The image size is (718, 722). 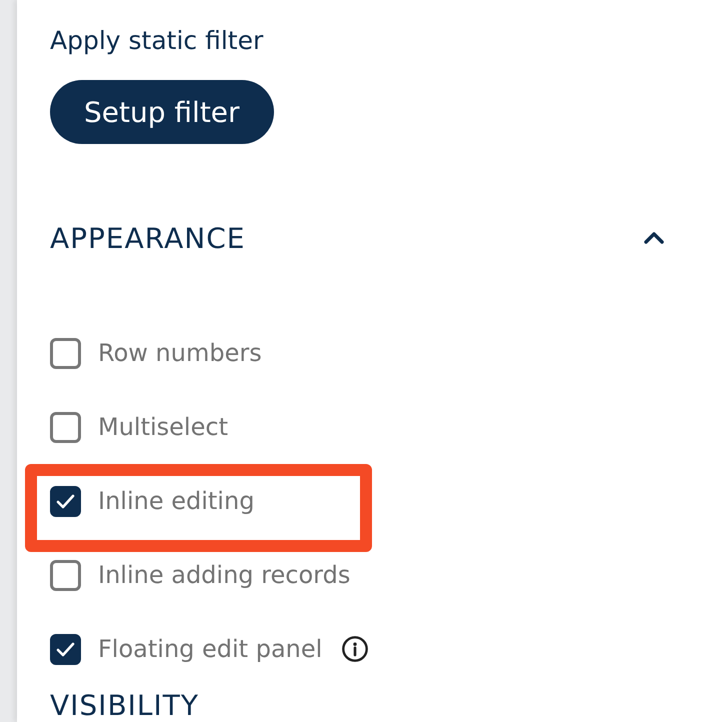 What do you see at coordinates (162, 112) in the screenshot?
I see `setup-filter-button: Setup filter` at bounding box center [162, 112].